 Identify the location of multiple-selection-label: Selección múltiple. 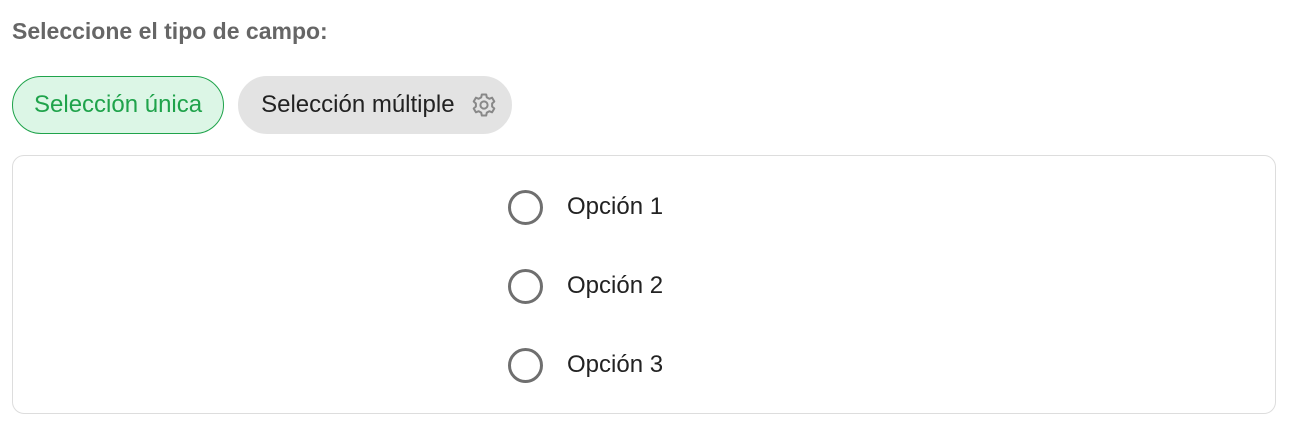
(358, 104).